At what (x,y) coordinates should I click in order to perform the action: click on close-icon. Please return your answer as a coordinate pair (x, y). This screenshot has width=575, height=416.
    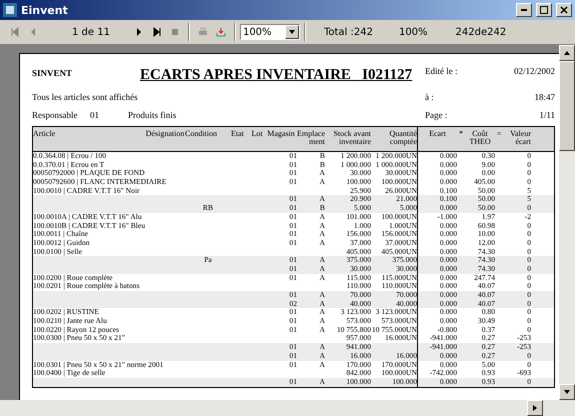
    Looking at the image, I should click on (564, 10).